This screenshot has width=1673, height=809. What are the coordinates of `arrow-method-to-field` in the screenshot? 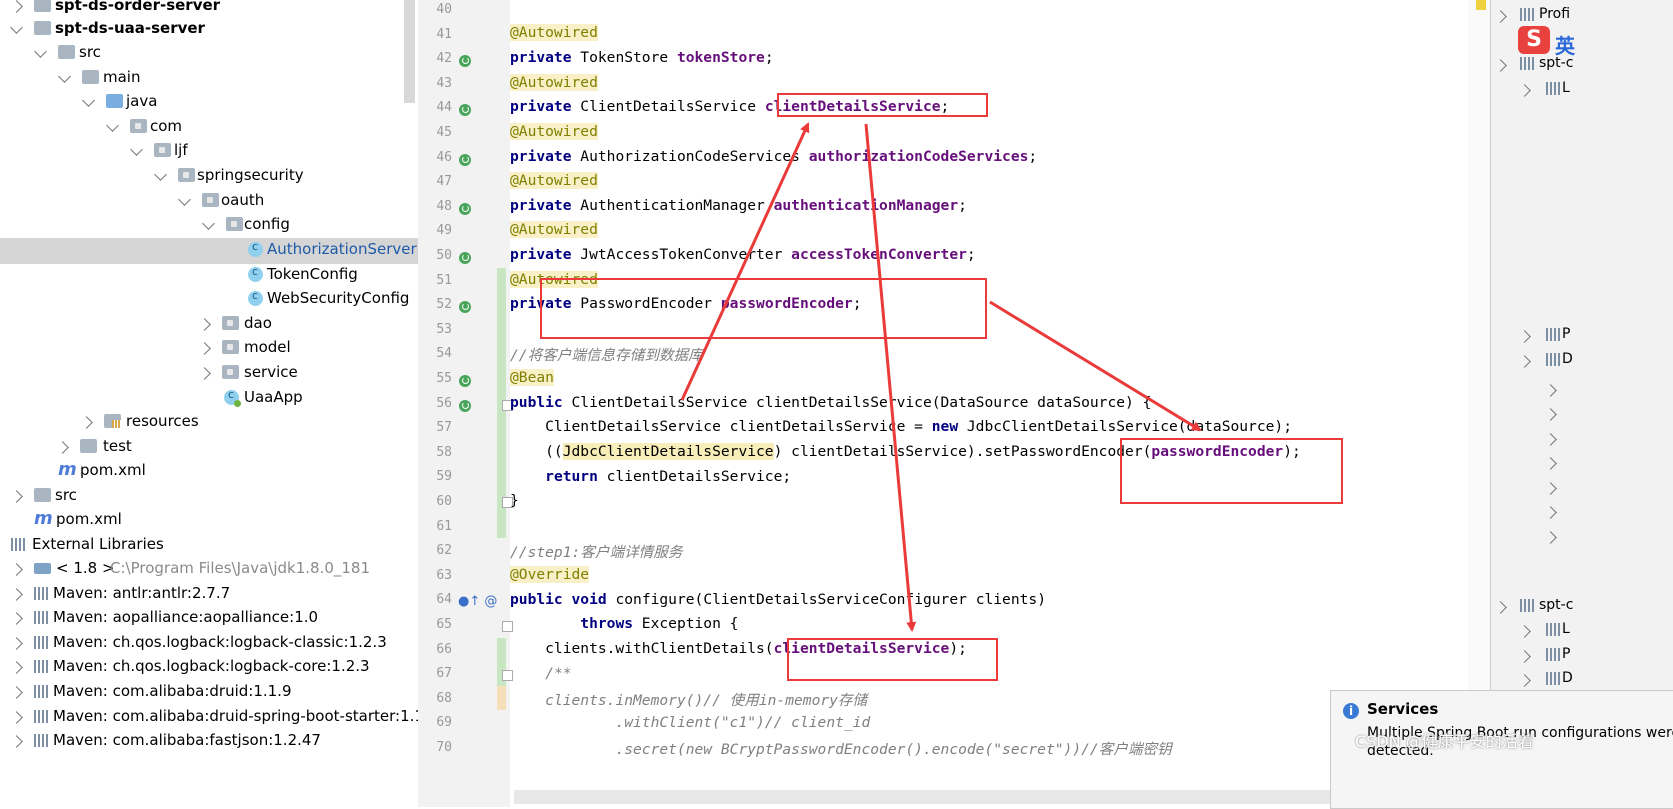 It's located at (745, 261).